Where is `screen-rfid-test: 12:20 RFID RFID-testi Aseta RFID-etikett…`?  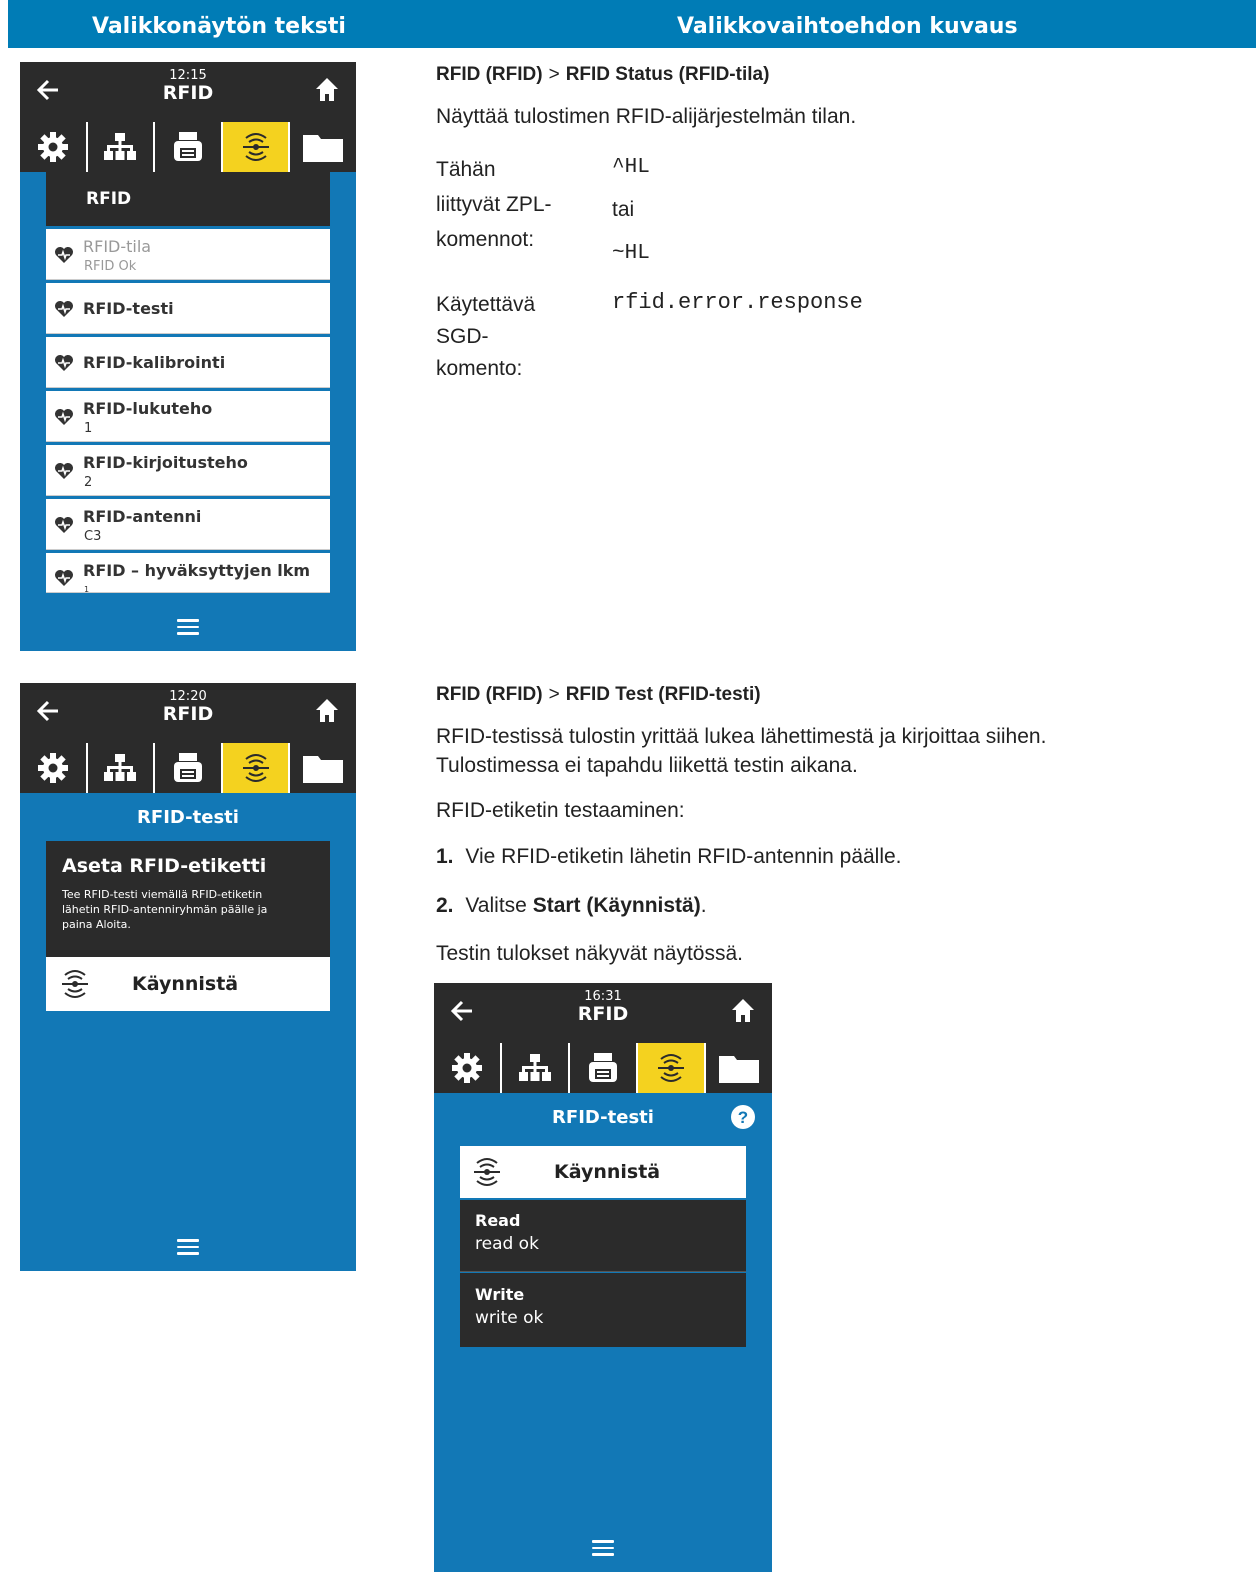 screen-rfid-test: 12:20 RFID RFID-testi Aseta RFID-etikett… is located at coordinates (188, 977).